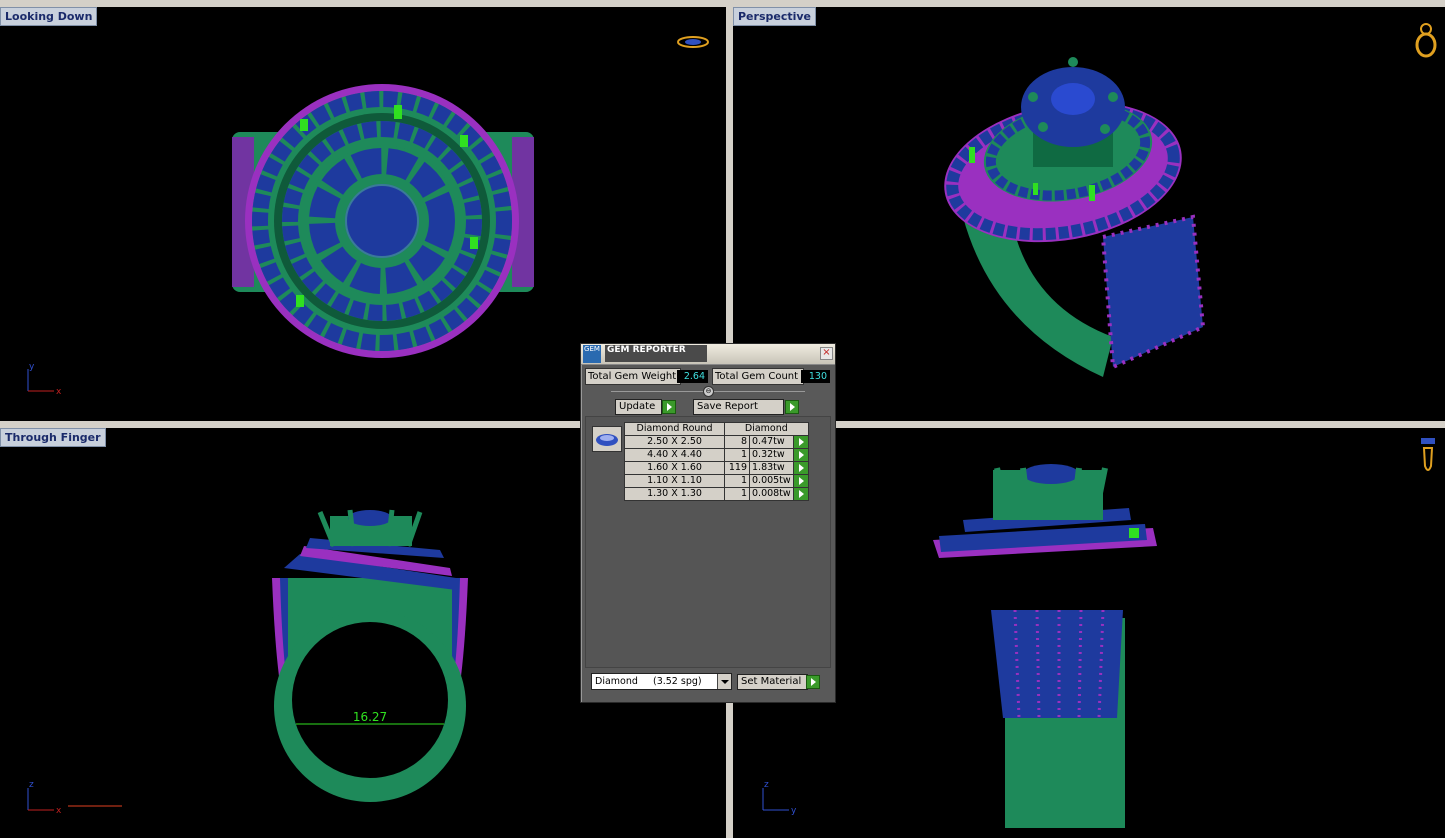  Describe the element at coordinates (775, 16) in the screenshot. I see `viewport-label: Perspective` at that location.